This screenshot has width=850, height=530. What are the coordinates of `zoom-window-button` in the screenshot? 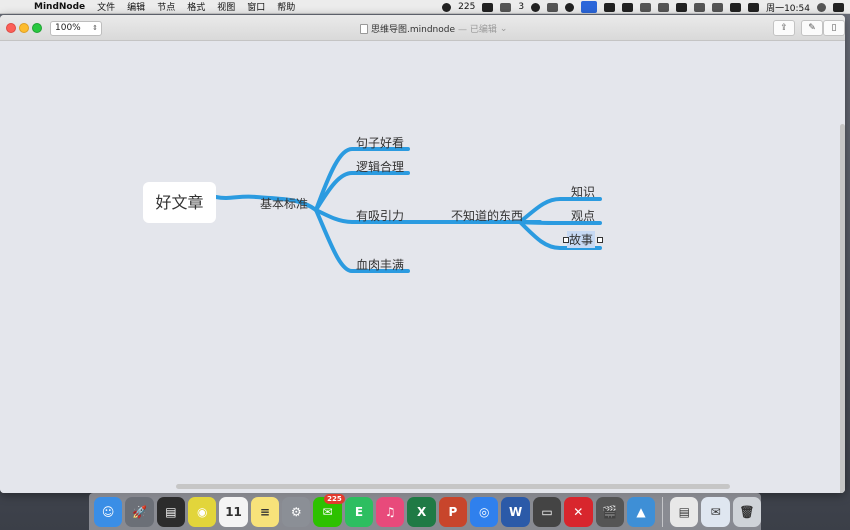 It's located at (37, 28).